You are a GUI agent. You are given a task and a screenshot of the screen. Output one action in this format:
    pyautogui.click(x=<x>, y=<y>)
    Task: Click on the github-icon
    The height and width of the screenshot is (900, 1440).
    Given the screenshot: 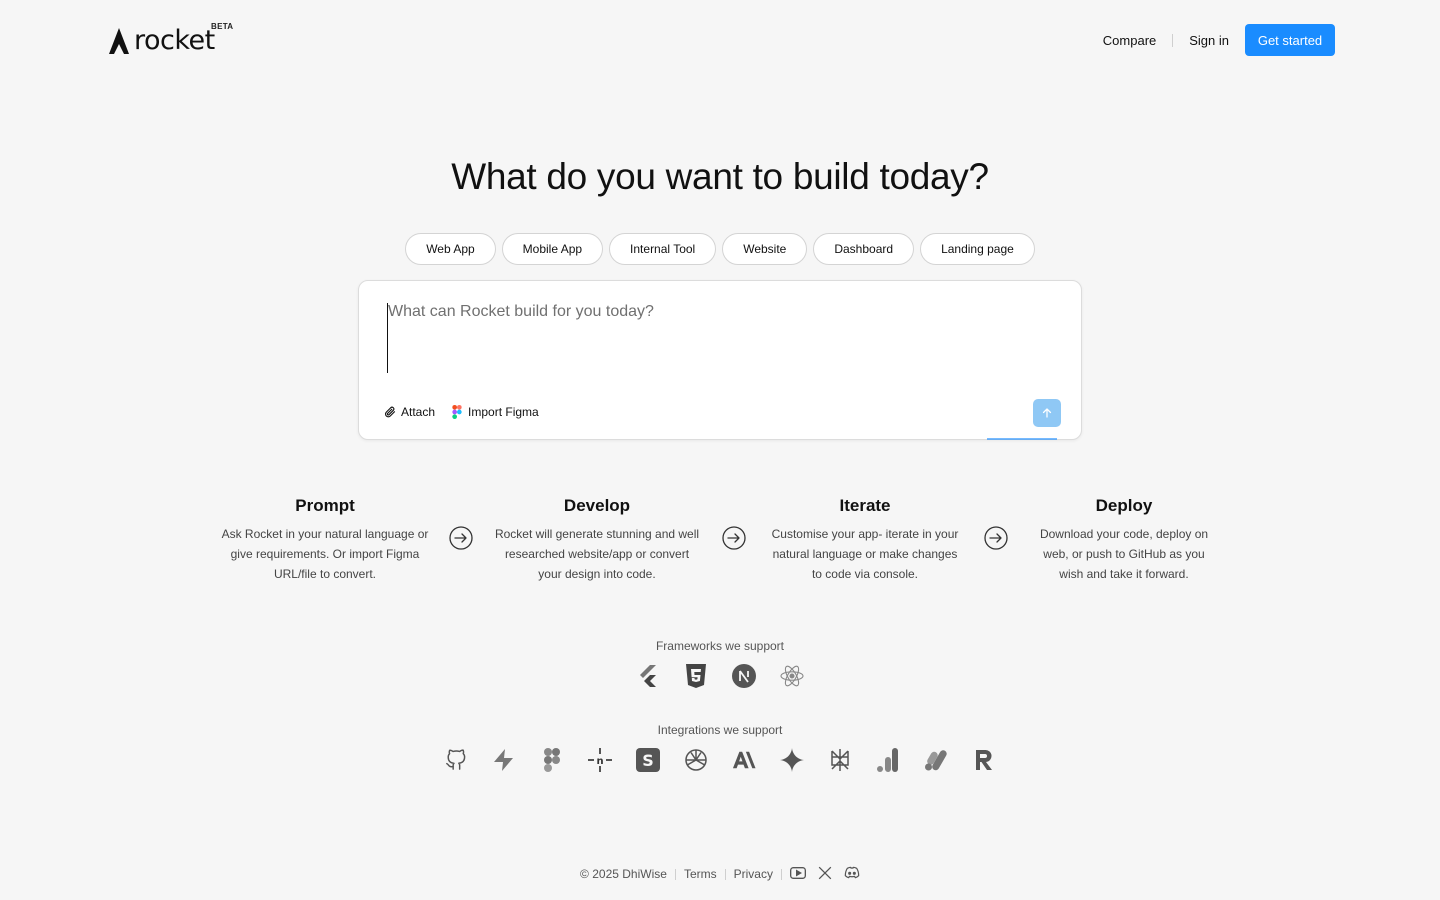 What is the action you would take?
    pyautogui.click(x=456, y=760)
    